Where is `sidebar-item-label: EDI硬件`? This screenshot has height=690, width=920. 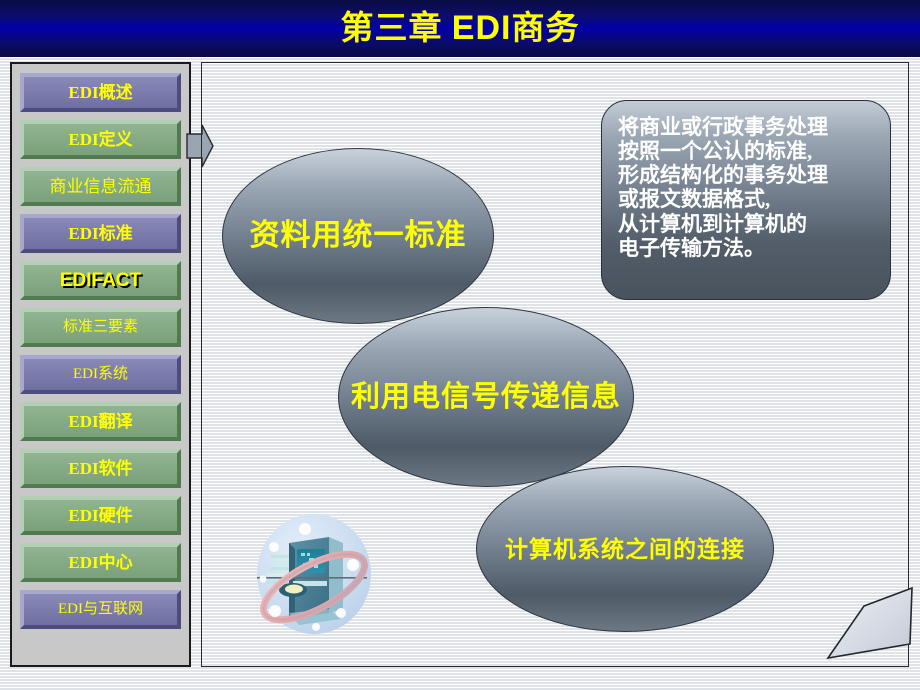 sidebar-item-label: EDI硬件 is located at coordinates (100, 515).